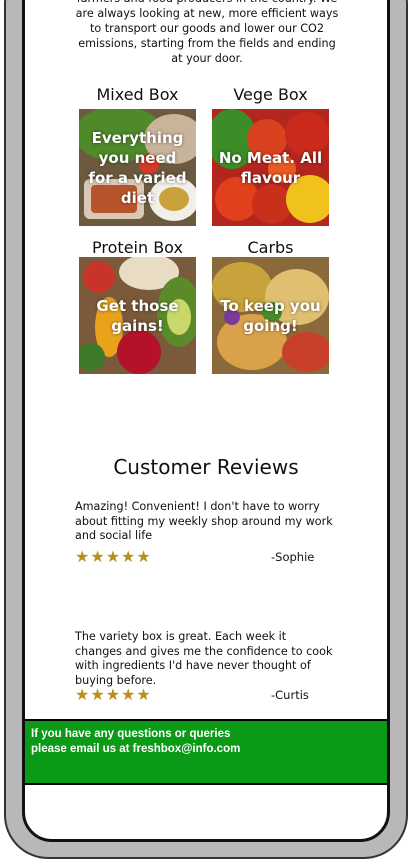  Describe the element at coordinates (270, 247) in the screenshot. I see `carbs-title: Carbs` at that location.